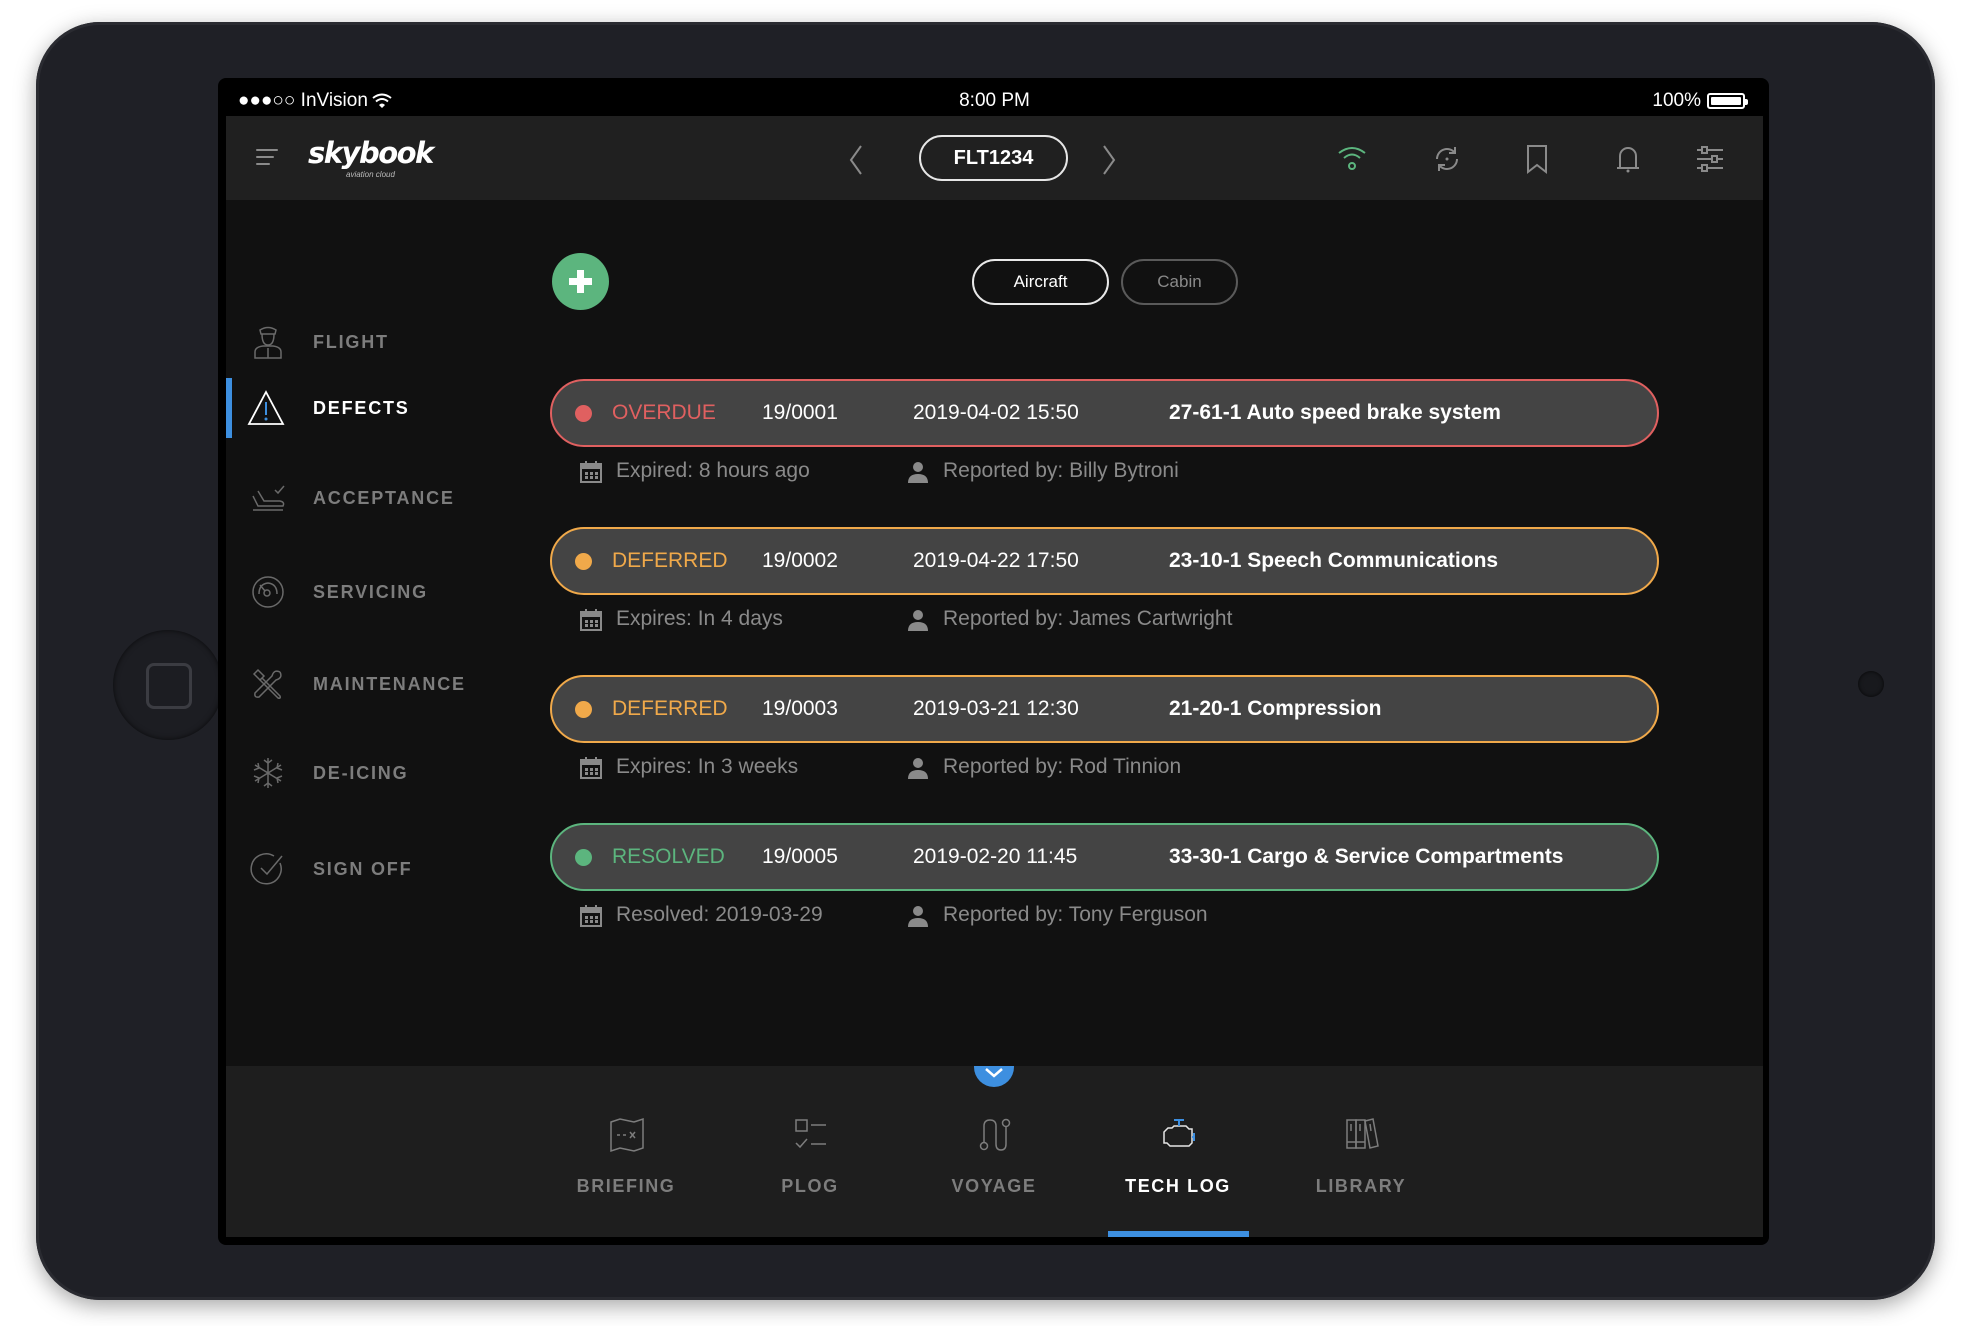 The width and height of the screenshot is (1966, 1326). Describe the element at coordinates (810, 1156) in the screenshot. I see `tab-plog: PLOG` at that location.